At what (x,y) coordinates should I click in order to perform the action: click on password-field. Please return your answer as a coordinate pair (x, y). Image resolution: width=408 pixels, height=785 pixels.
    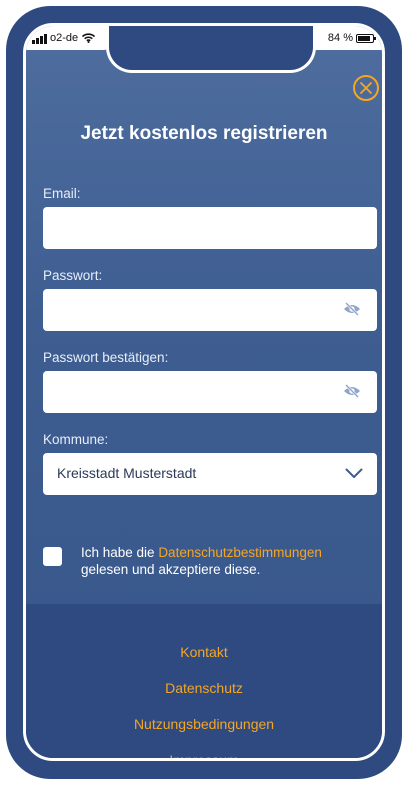
    Looking at the image, I should click on (210, 310).